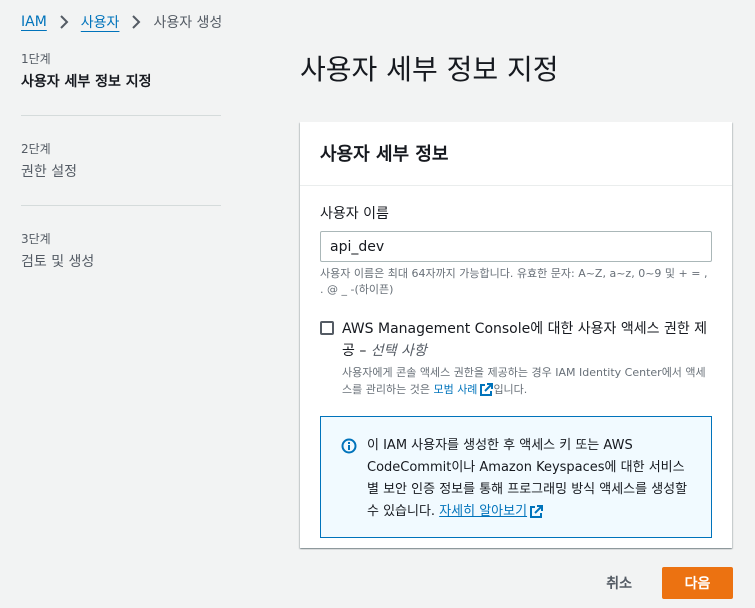  Describe the element at coordinates (36, 239) in the screenshot. I see `step-number: 3단계` at that location.